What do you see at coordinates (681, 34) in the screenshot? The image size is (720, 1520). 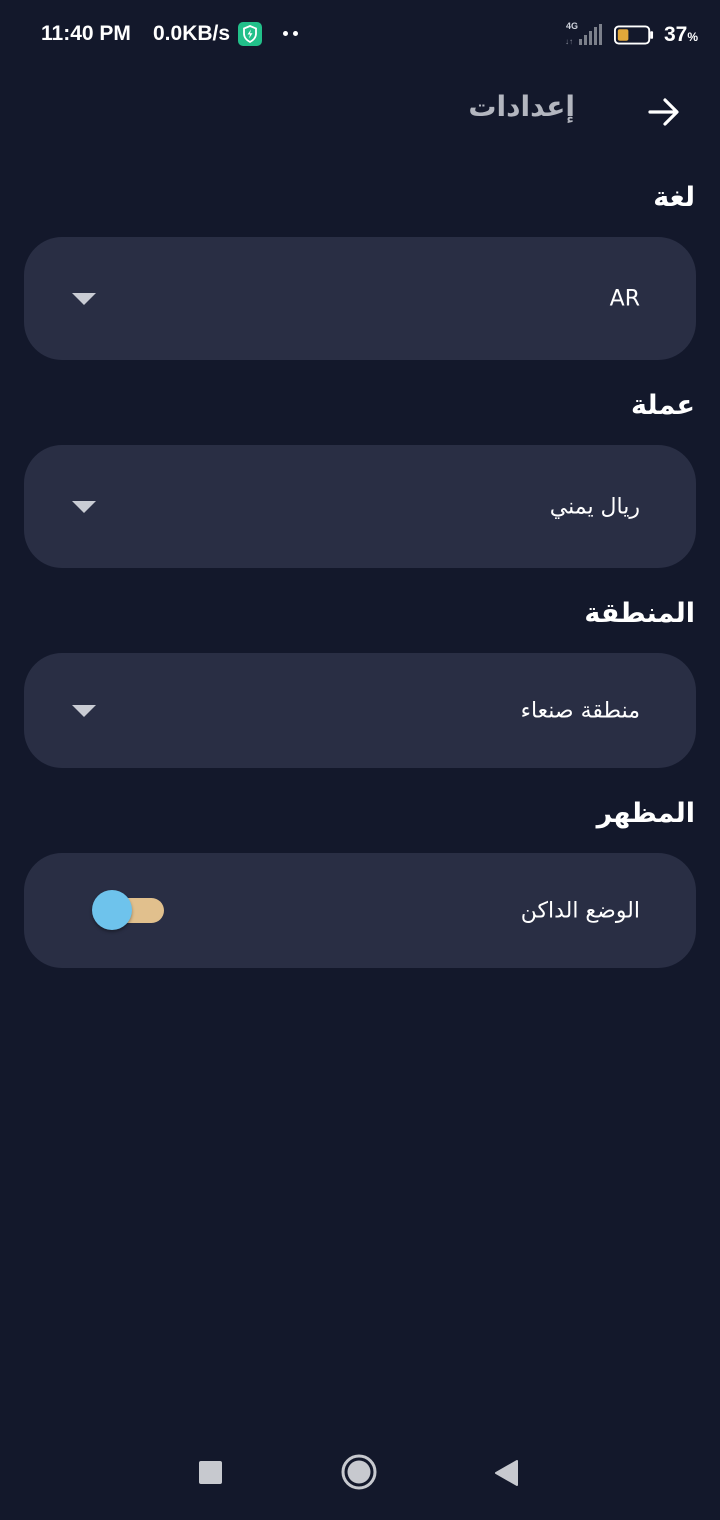 I see `battery-percent: 37%` at bounding box center [681, 34].